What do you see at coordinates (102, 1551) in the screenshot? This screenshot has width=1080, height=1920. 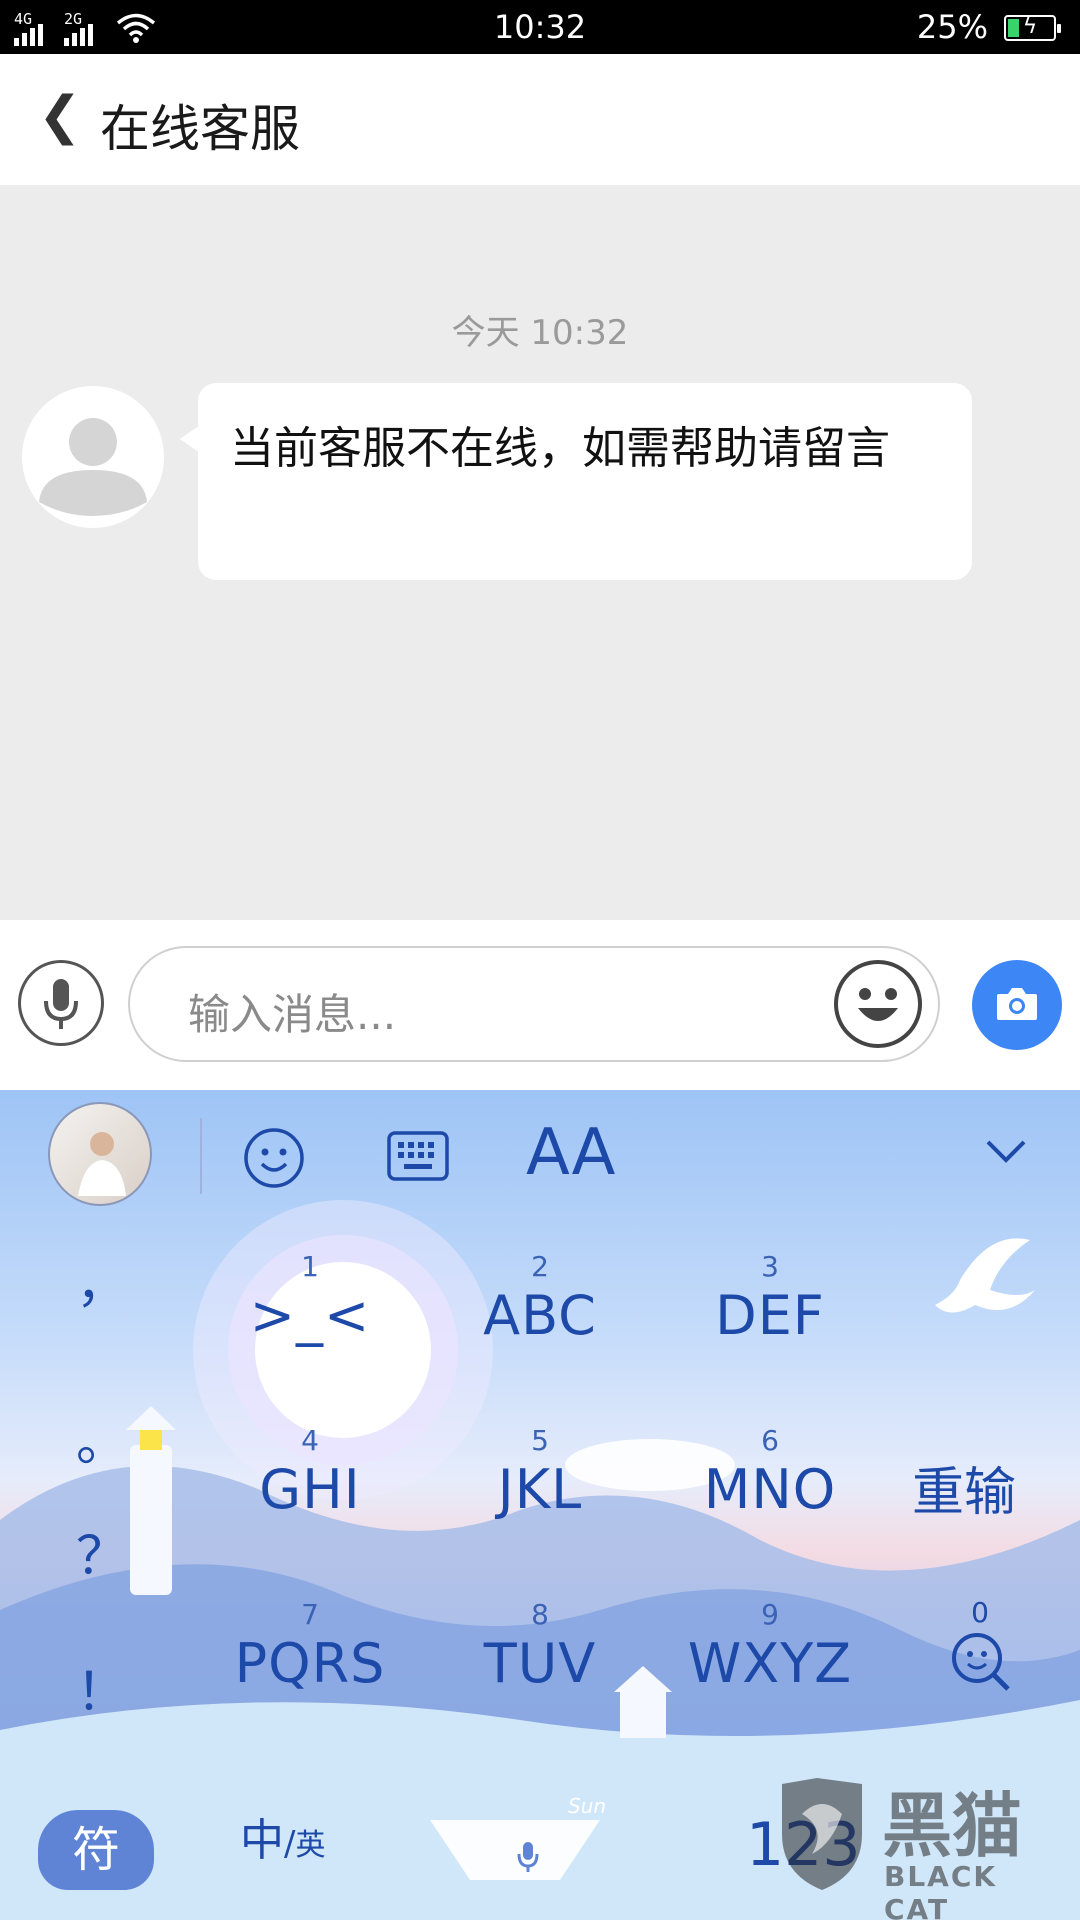 I see `punct-question-key: ？` at bounding box center [102, 1551].